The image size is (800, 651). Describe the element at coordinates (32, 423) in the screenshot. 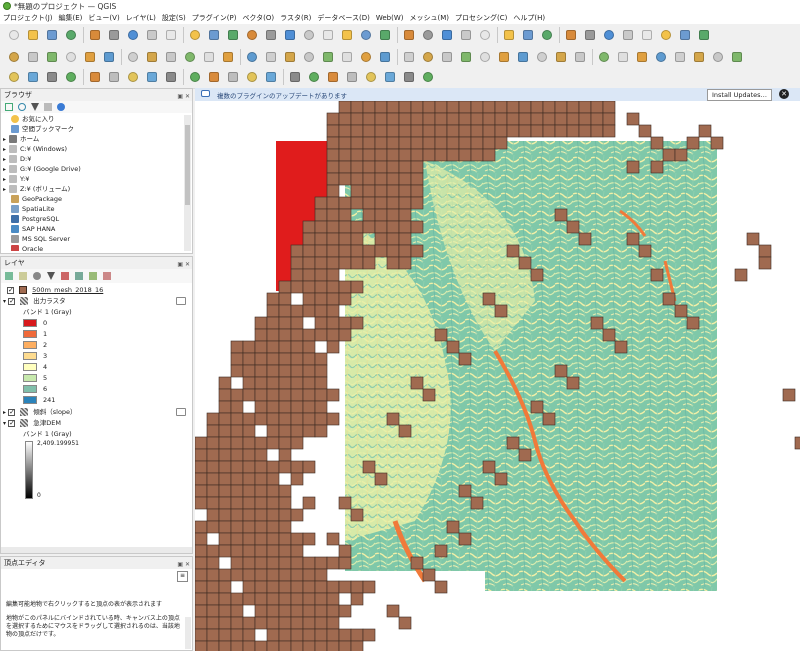

I see `layer-row-dem: ▾ 急津DEM` at that location.